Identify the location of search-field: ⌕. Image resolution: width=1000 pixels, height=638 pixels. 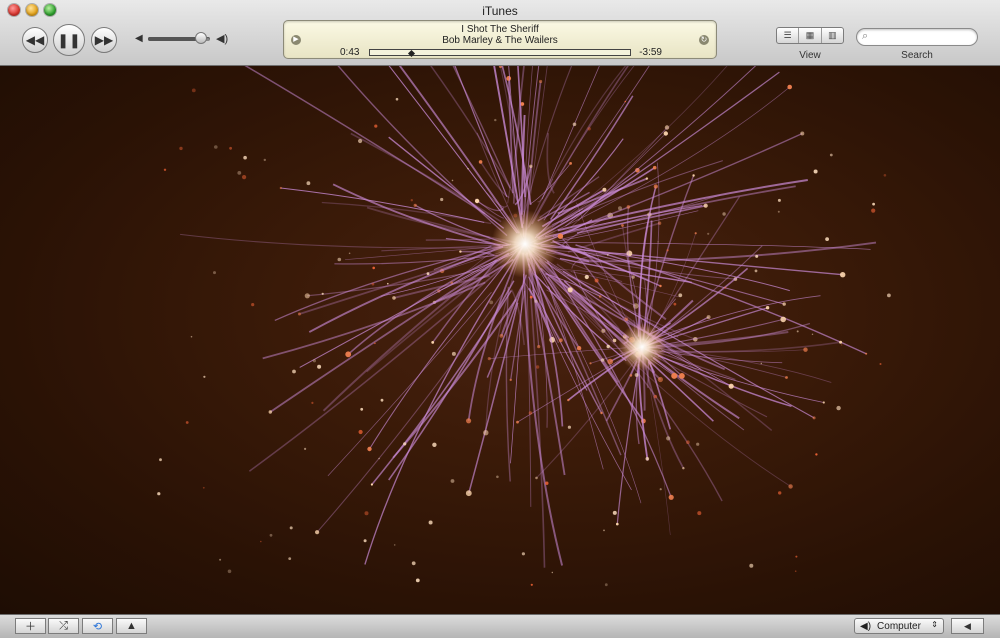
(917, 37).